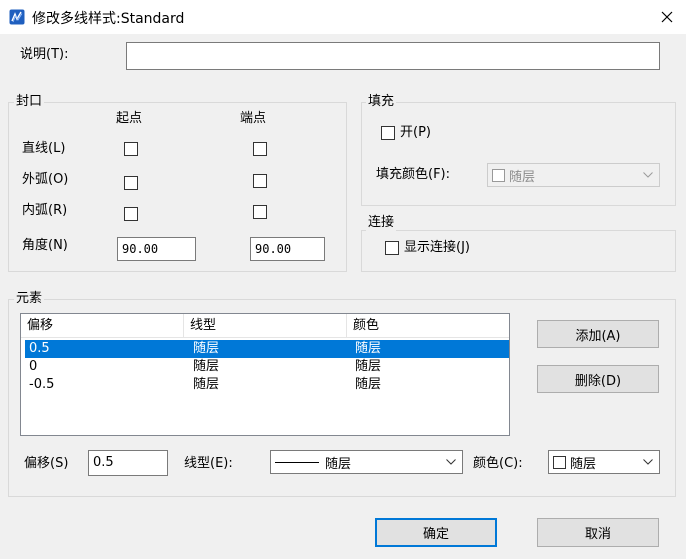  What do you see at coordinates (413, 174) in the screenshot?
I see `fill-color-label: 填充颜色(F):` at bounding box center [413, 174].